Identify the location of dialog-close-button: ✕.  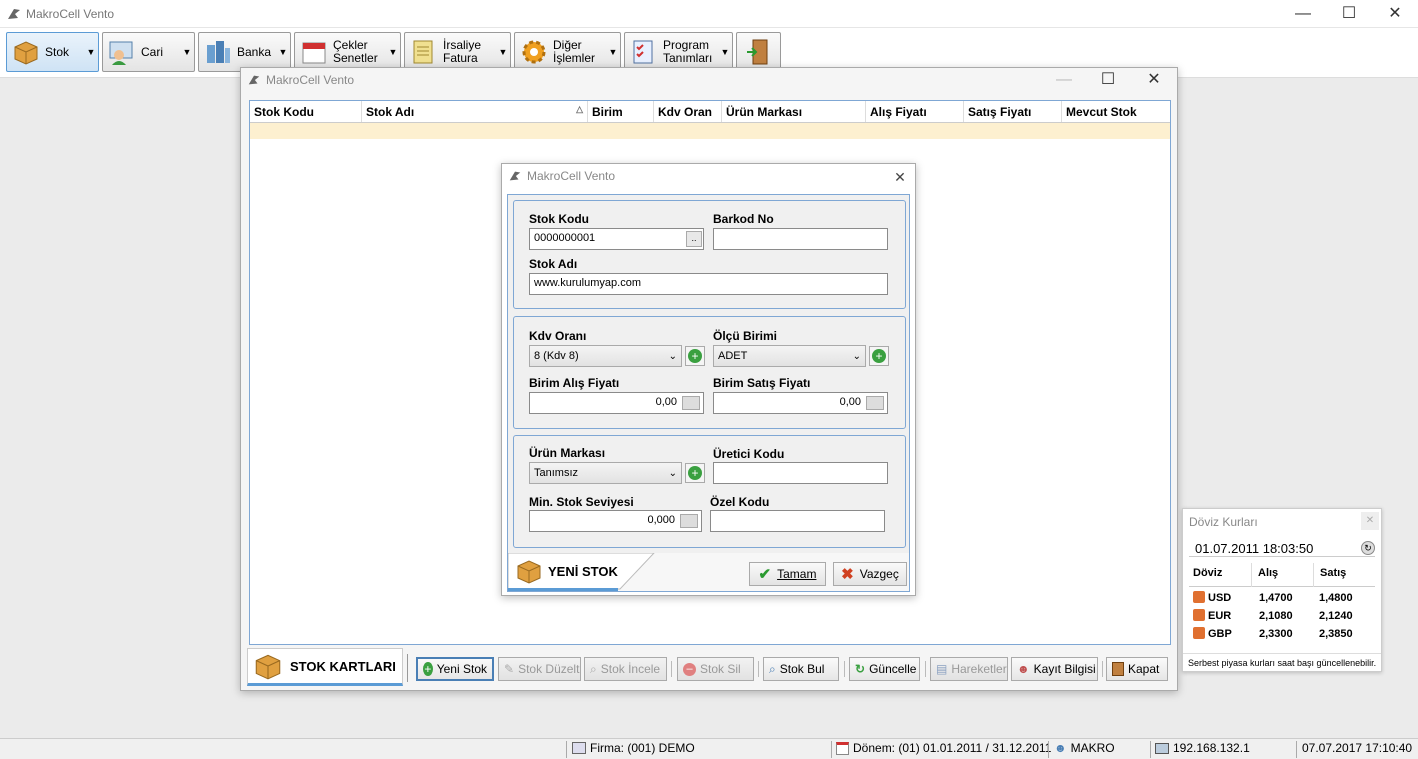
(900, 177).